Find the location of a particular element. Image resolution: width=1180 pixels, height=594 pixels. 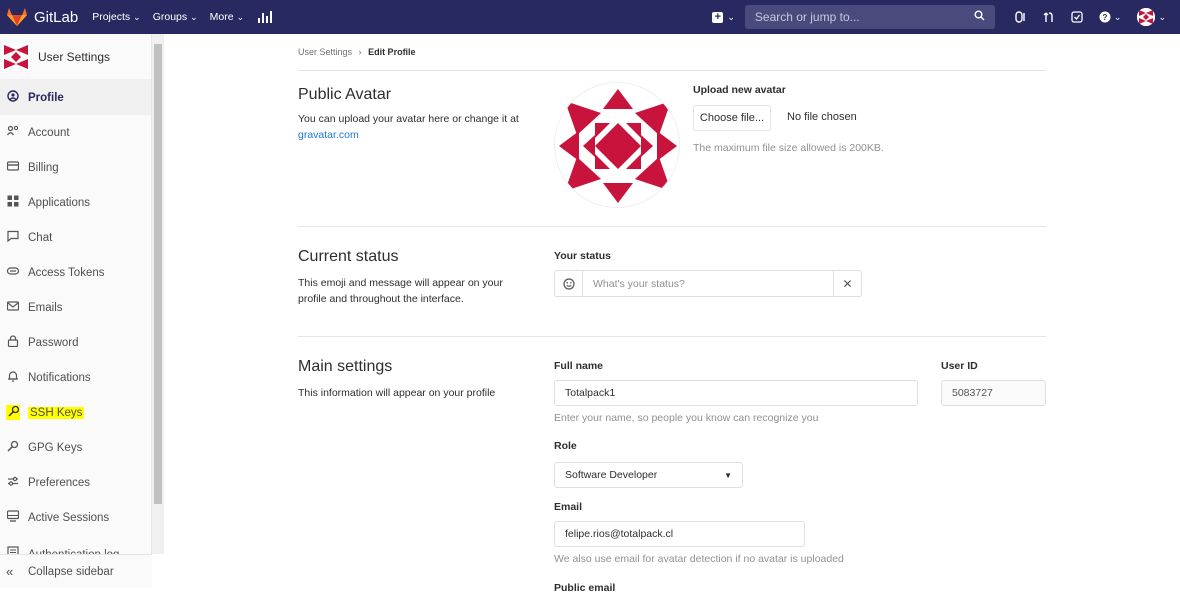

role-selected-value: Software Developer is located at coordinates (611, 475).